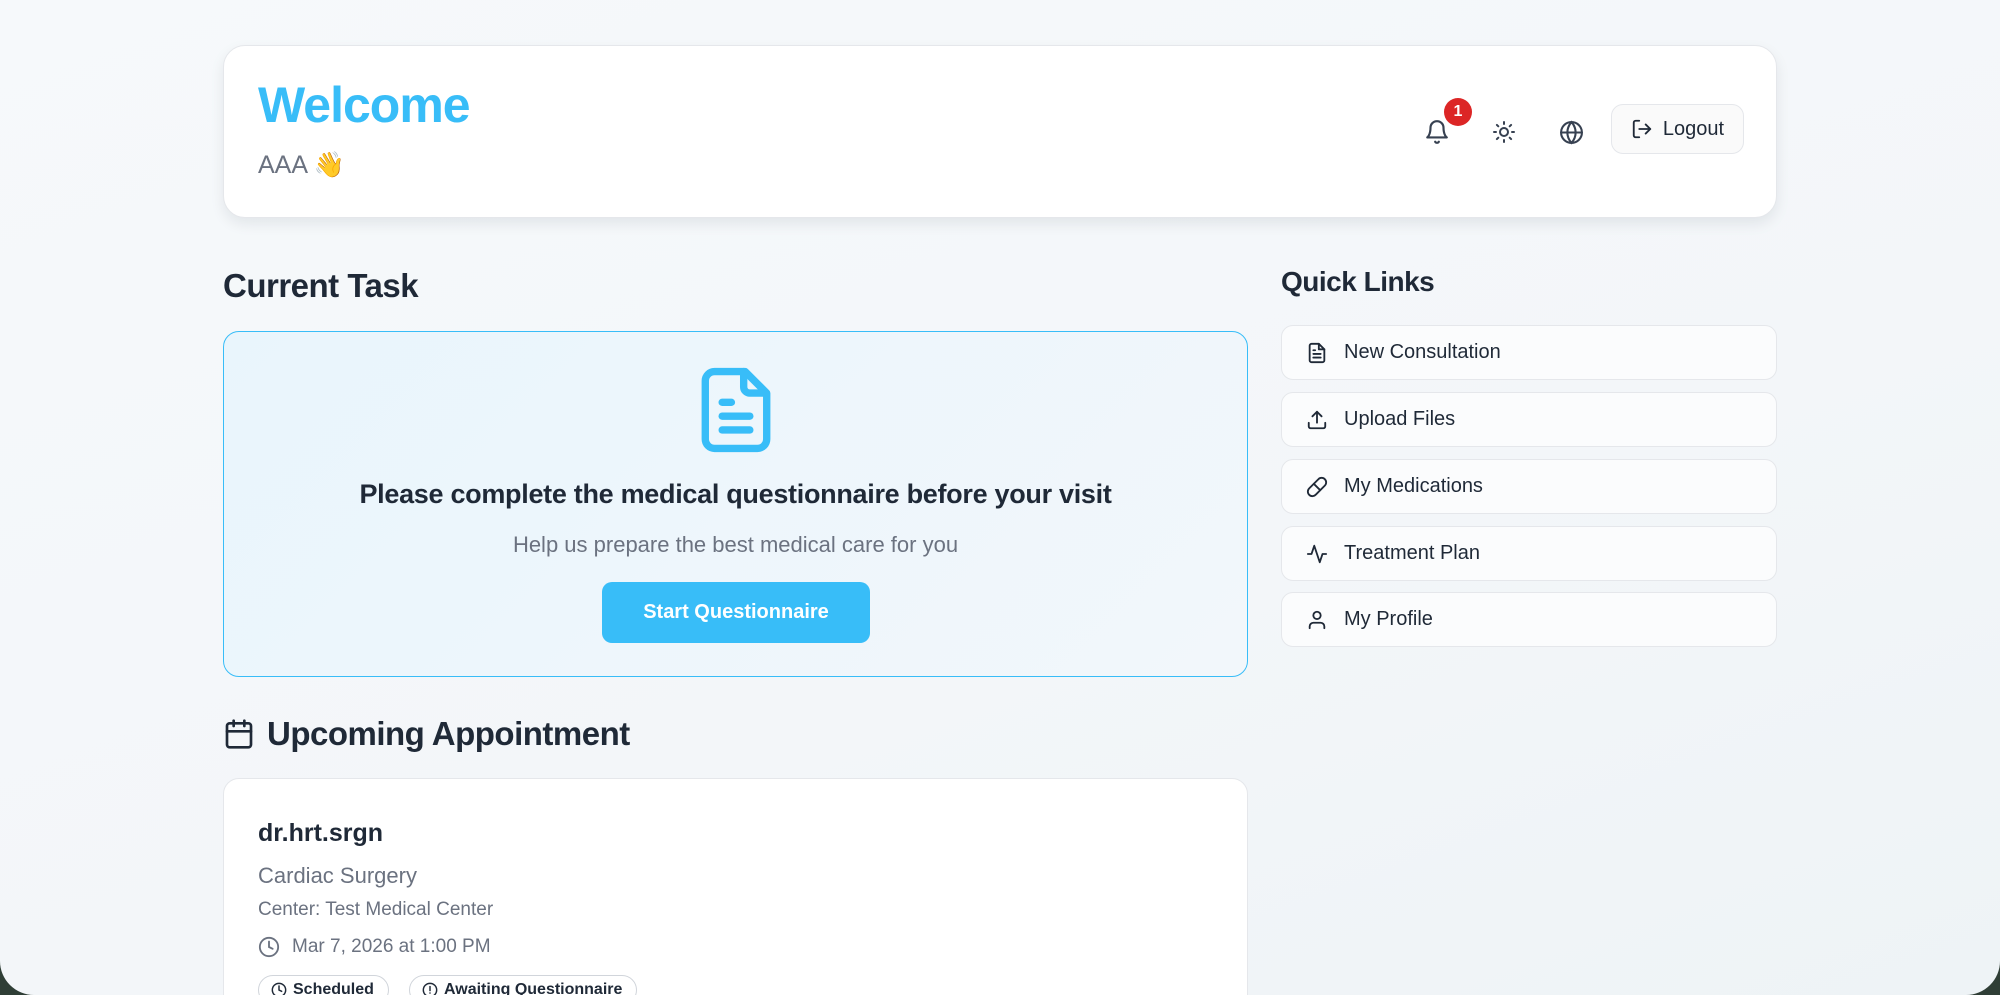 This screenshot has height=995, width=2000. I want to click on current-task-heading: Current Task, so click(321, 285).